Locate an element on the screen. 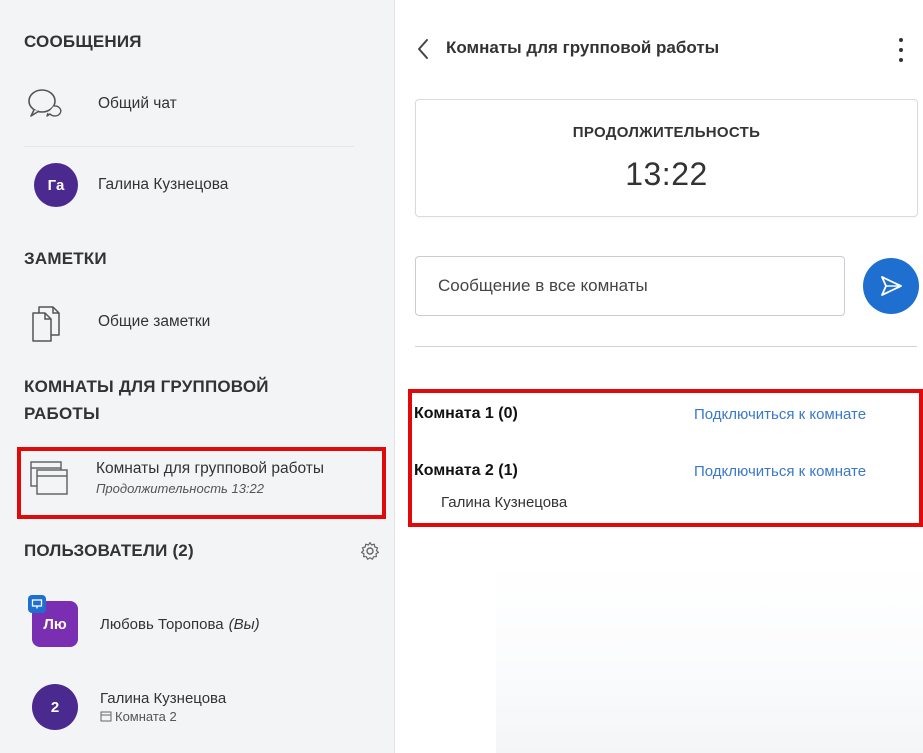  users-section-title: ПОЛЬЗОВАТЕЛИ (2) is located at coordinates (109, 550).